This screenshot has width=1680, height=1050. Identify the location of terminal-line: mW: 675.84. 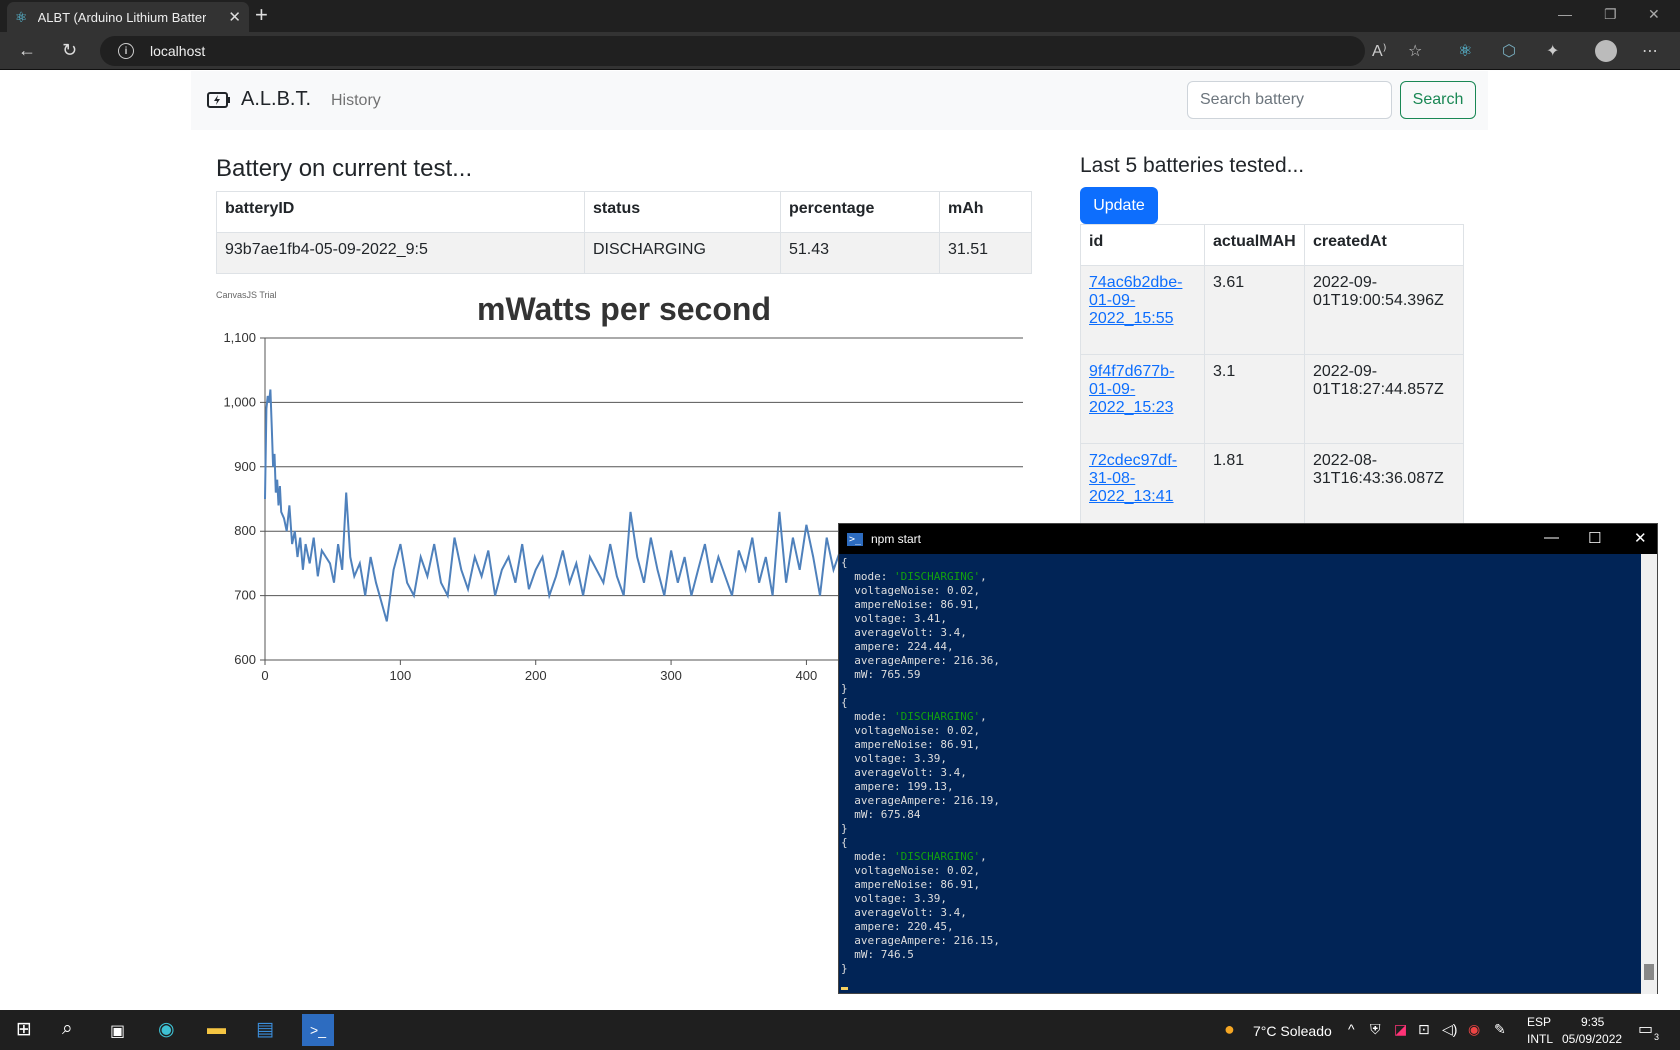
(881, 814).